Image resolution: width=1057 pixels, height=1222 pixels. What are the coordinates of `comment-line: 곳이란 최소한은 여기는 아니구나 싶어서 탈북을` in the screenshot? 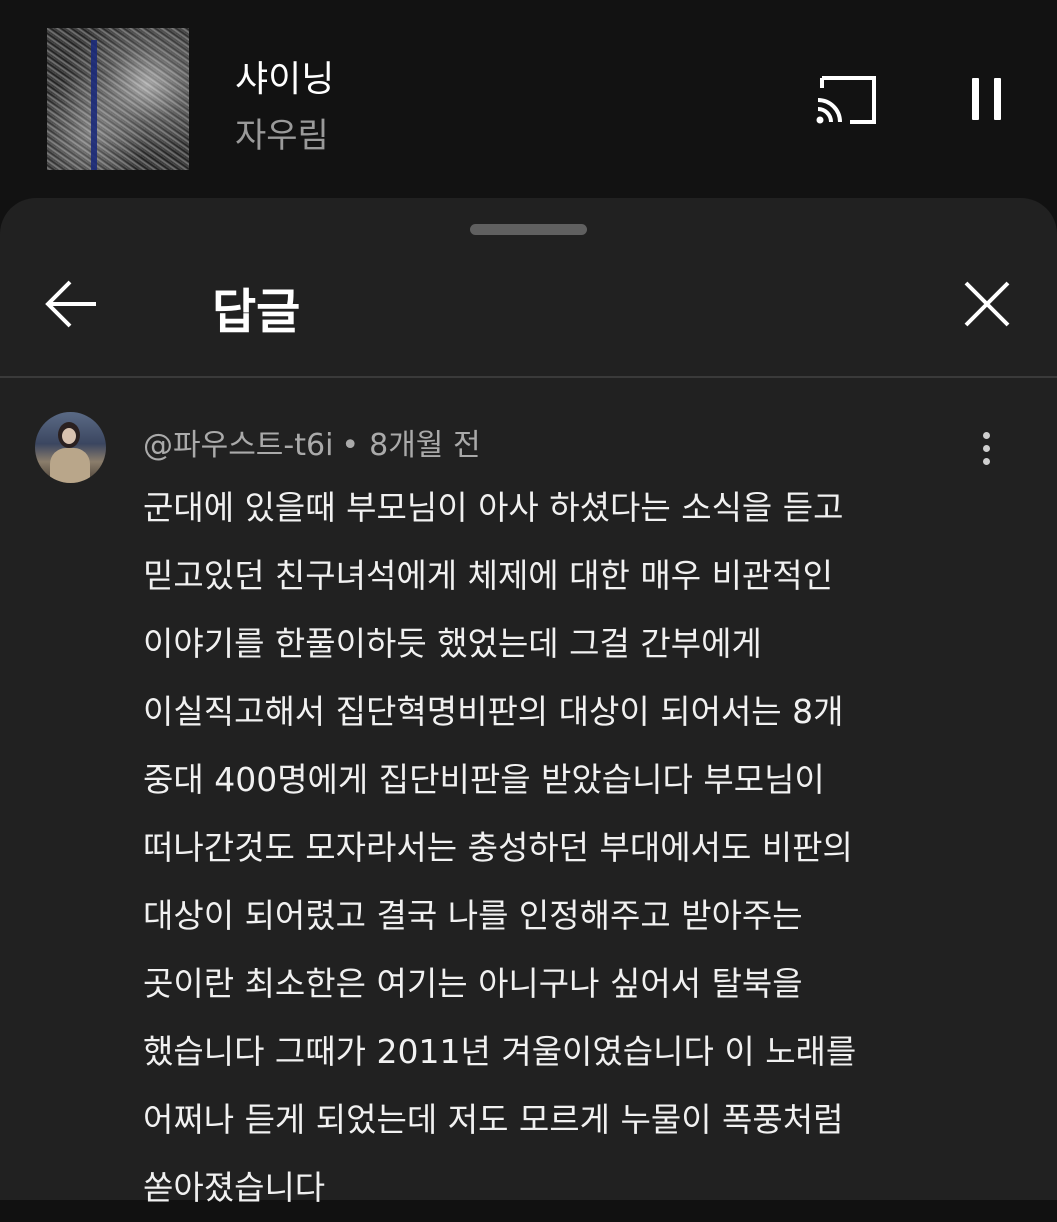 It's located at (473, 983).